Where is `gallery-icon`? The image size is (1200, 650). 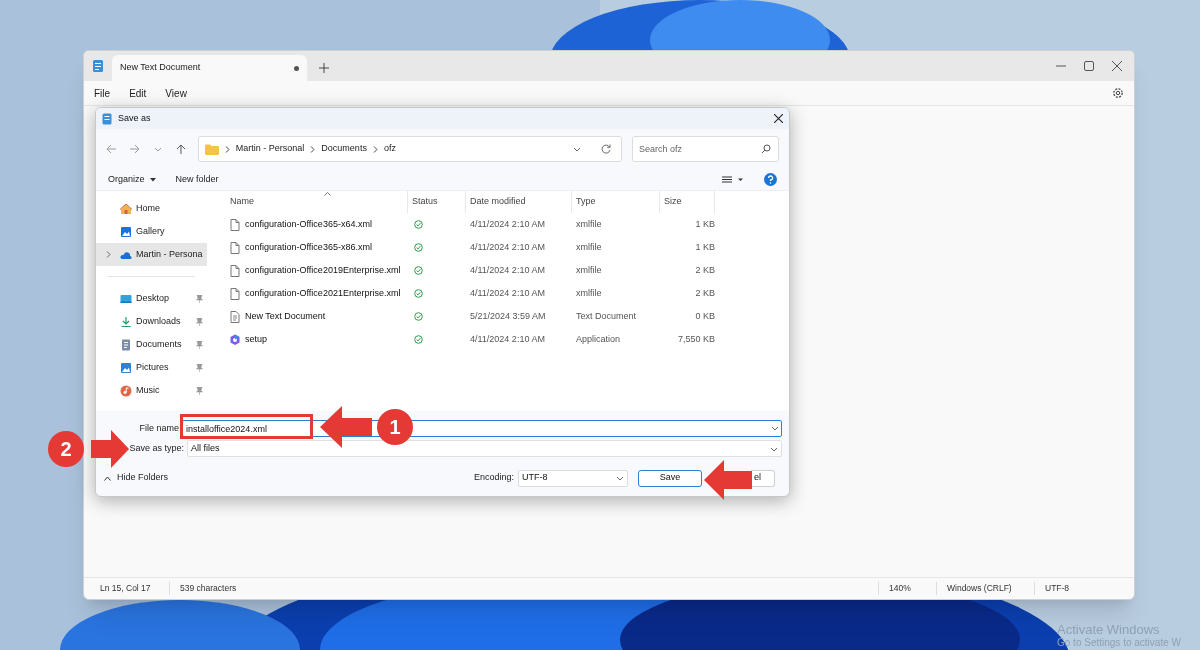 gallery-icon is located at coordinates (126, 231).